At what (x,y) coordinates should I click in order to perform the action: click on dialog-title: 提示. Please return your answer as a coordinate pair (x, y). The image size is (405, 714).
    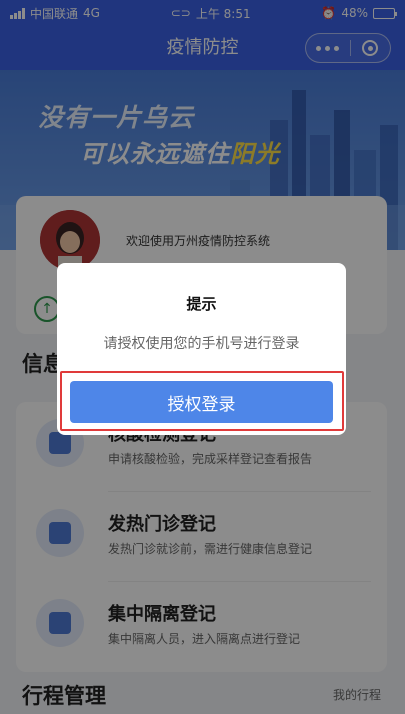
    Looking at the image, I should click on (201, 304).